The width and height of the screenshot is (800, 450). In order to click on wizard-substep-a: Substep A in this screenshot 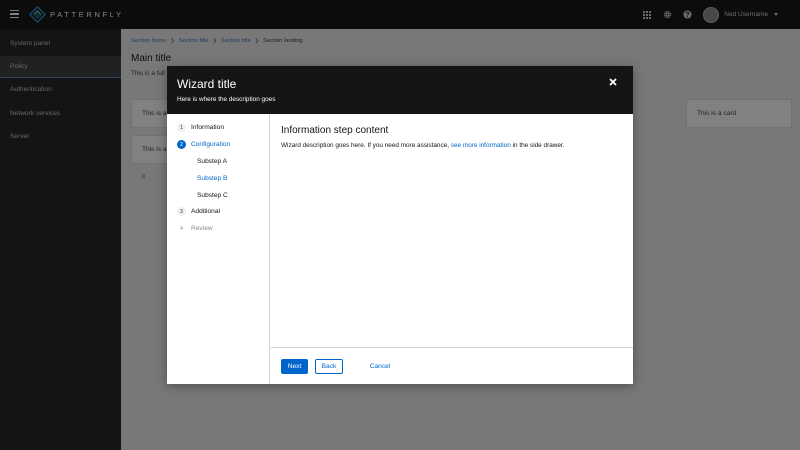, I will do `click(212, 161)`.